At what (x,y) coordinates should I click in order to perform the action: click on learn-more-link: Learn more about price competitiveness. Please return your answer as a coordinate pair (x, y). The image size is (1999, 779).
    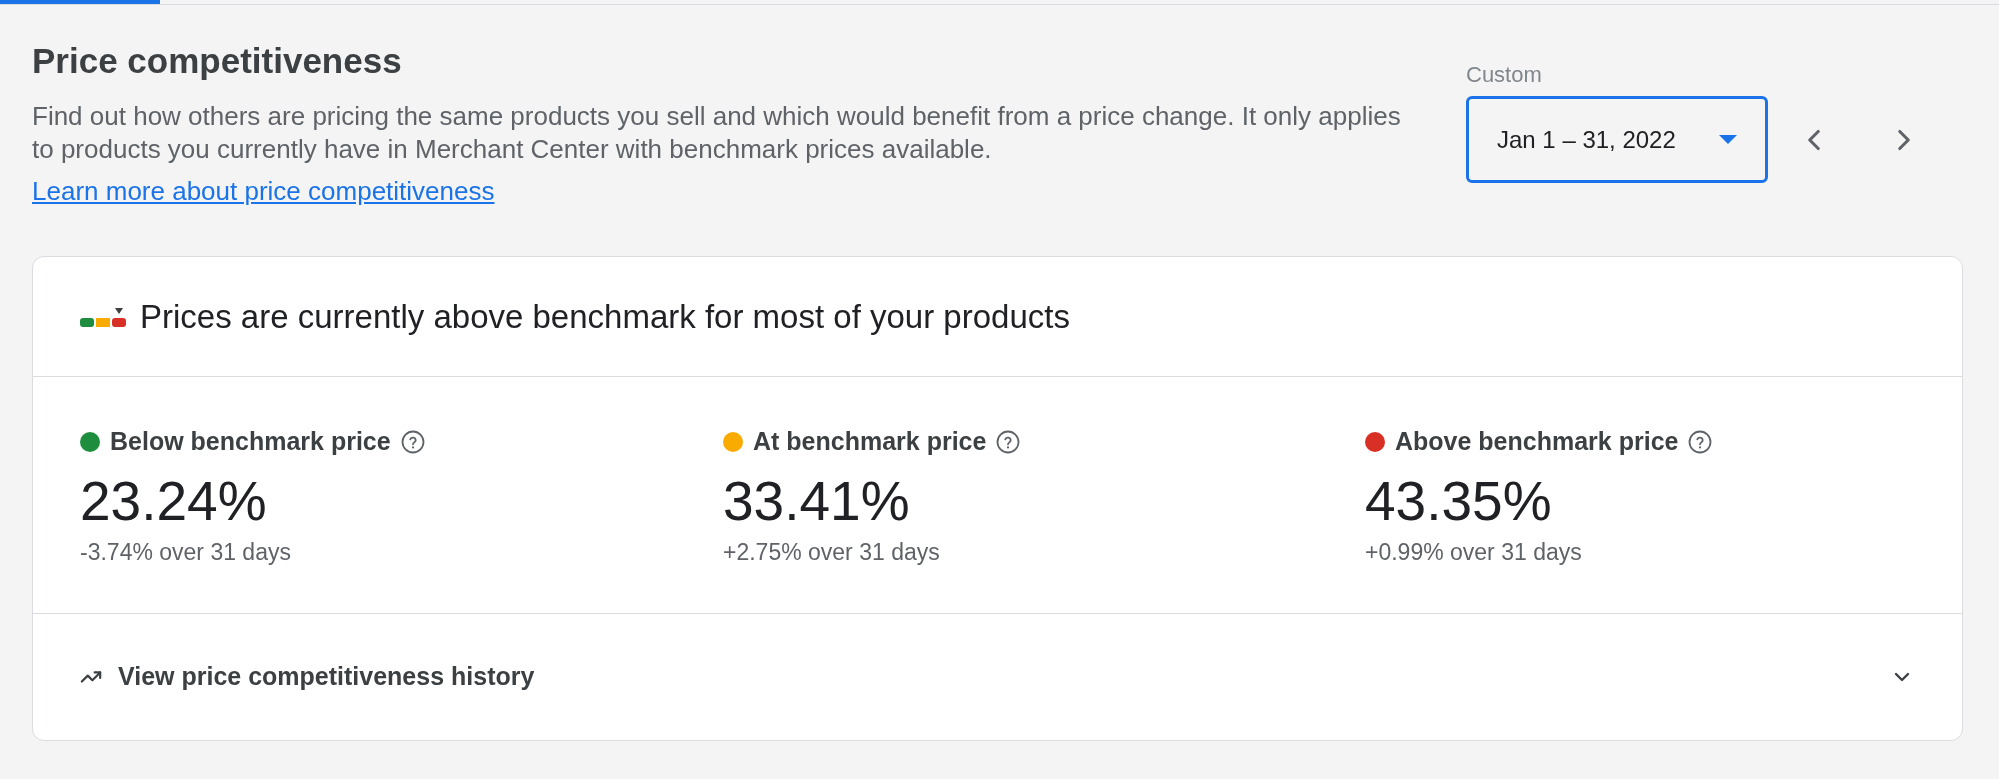
    Looking at the image, I should click on (263, 191).